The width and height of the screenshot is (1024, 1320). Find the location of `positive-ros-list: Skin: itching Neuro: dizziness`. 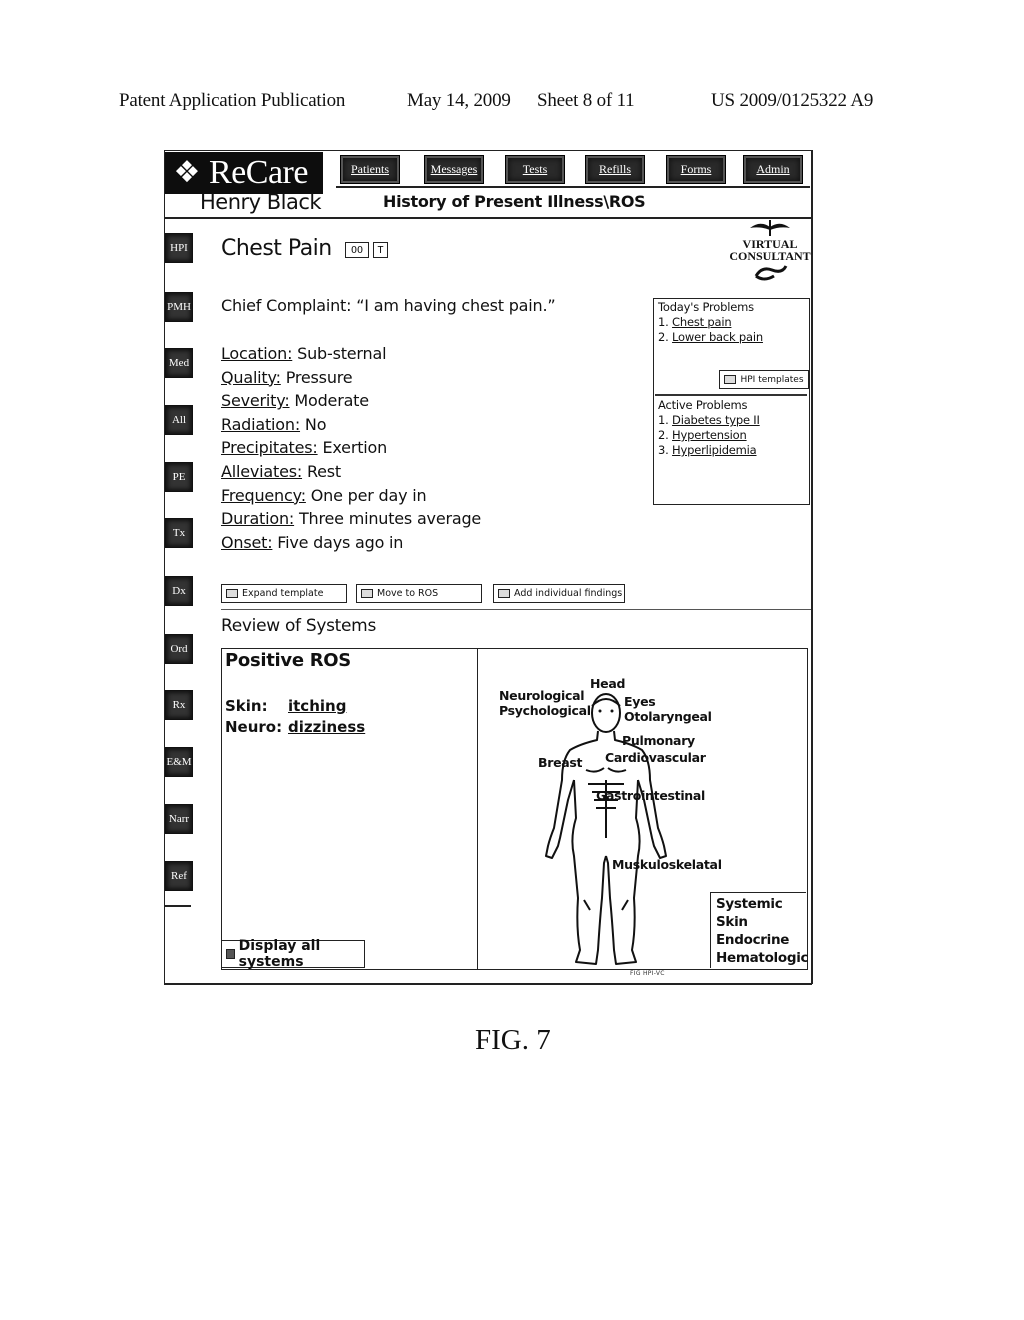

positive-ros-list: Skin: itching Neuro: dizziness is located at coordinates (295, 717).